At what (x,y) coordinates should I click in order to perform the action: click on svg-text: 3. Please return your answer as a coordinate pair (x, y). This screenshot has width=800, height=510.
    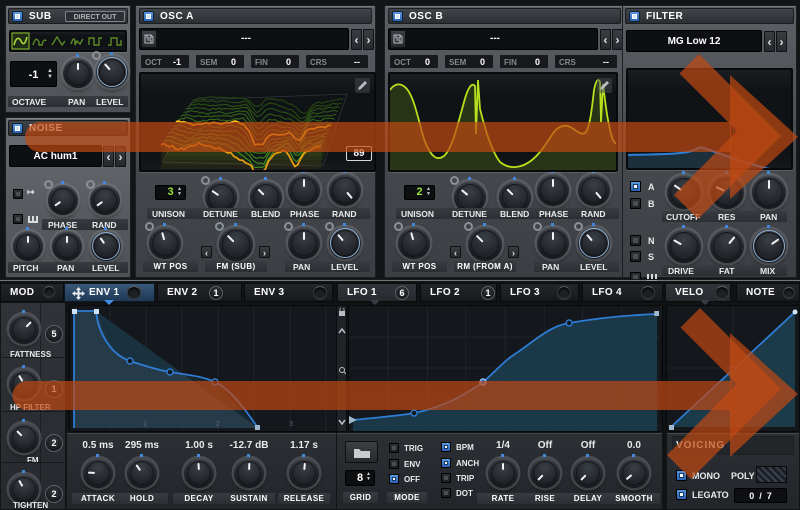
    Looking at the image, I should click on (291, 424).